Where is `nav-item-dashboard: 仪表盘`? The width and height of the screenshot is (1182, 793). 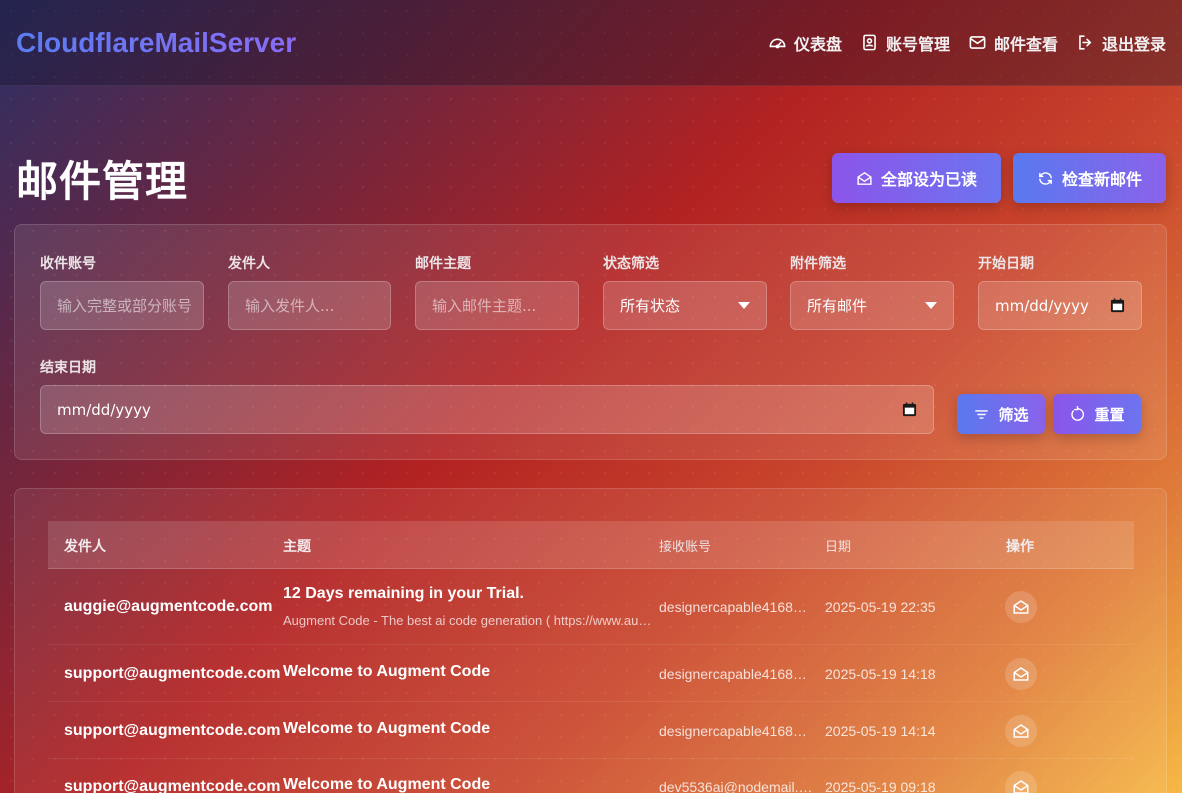
nav-item-dashboard: 仪表盘 is located at coordinates (805, 43).